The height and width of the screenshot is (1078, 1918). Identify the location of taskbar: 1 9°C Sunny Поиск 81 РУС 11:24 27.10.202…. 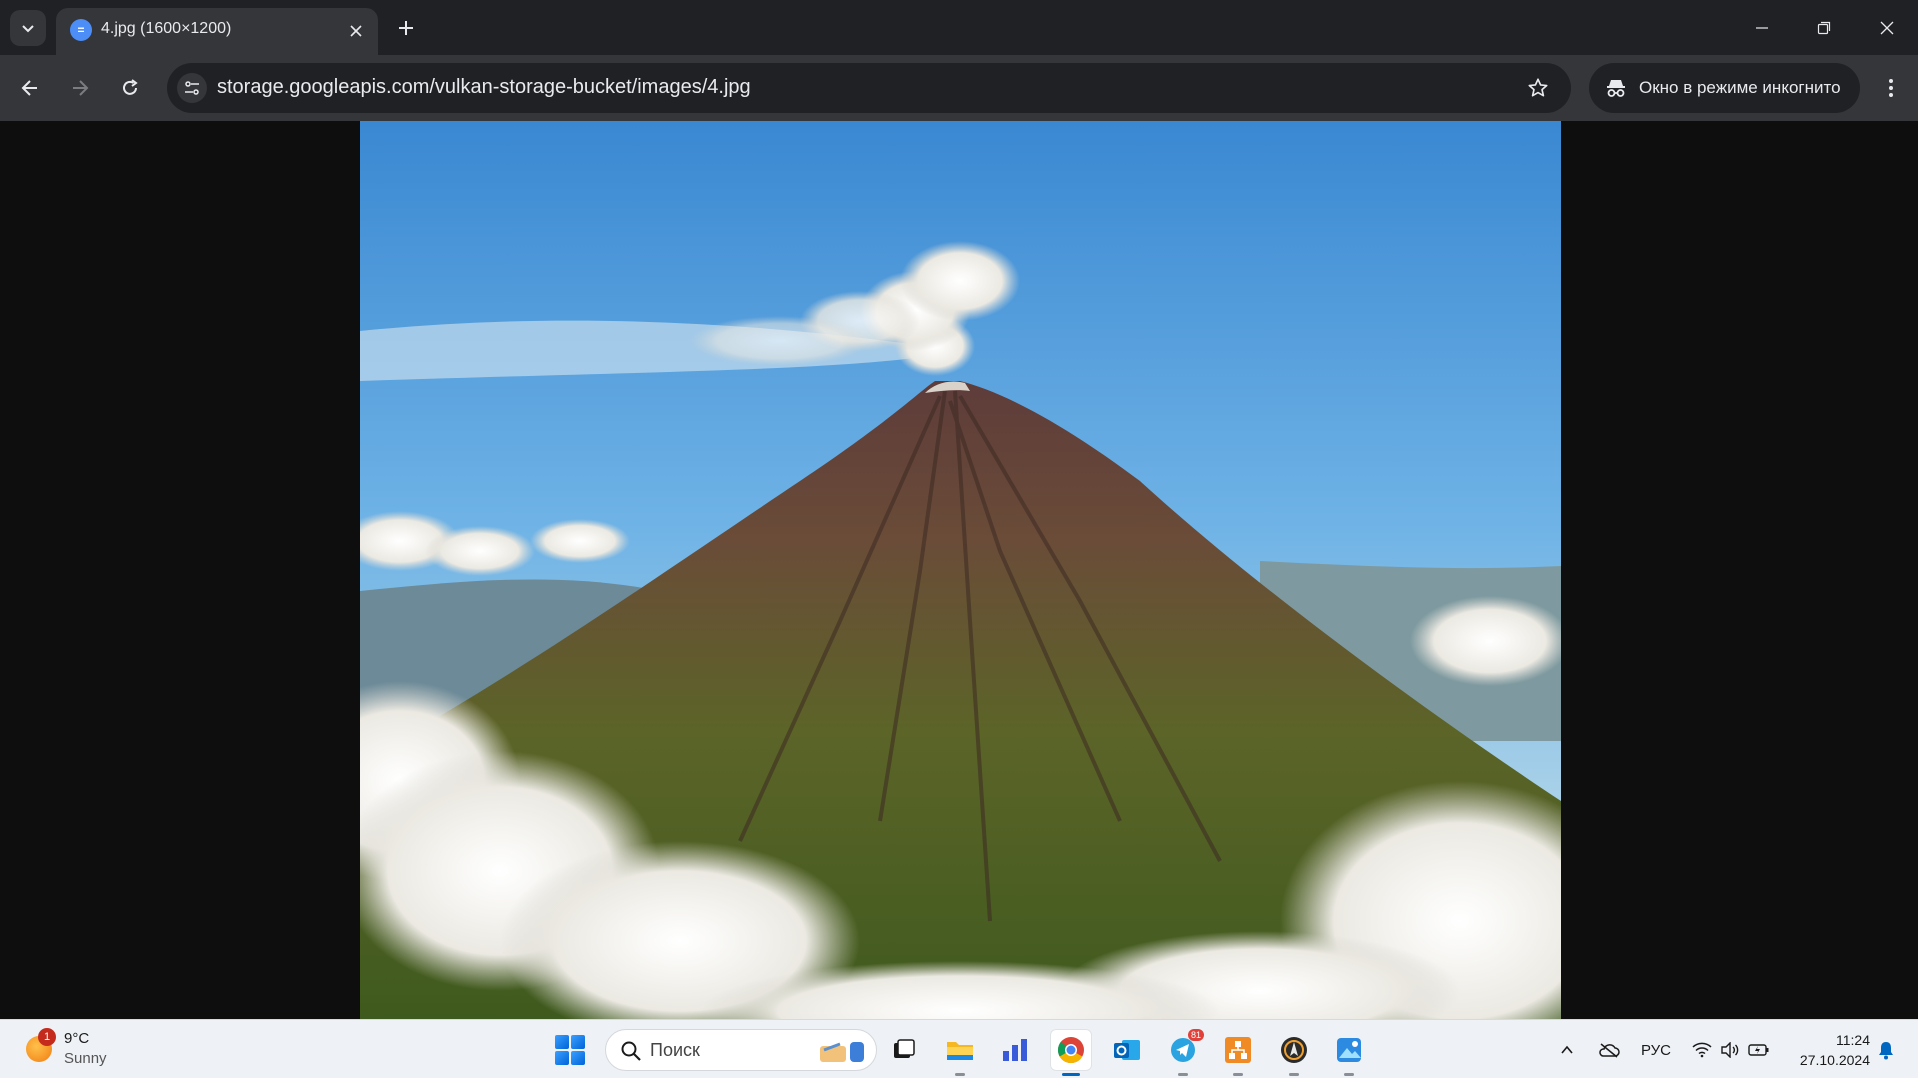
(959, 1048).